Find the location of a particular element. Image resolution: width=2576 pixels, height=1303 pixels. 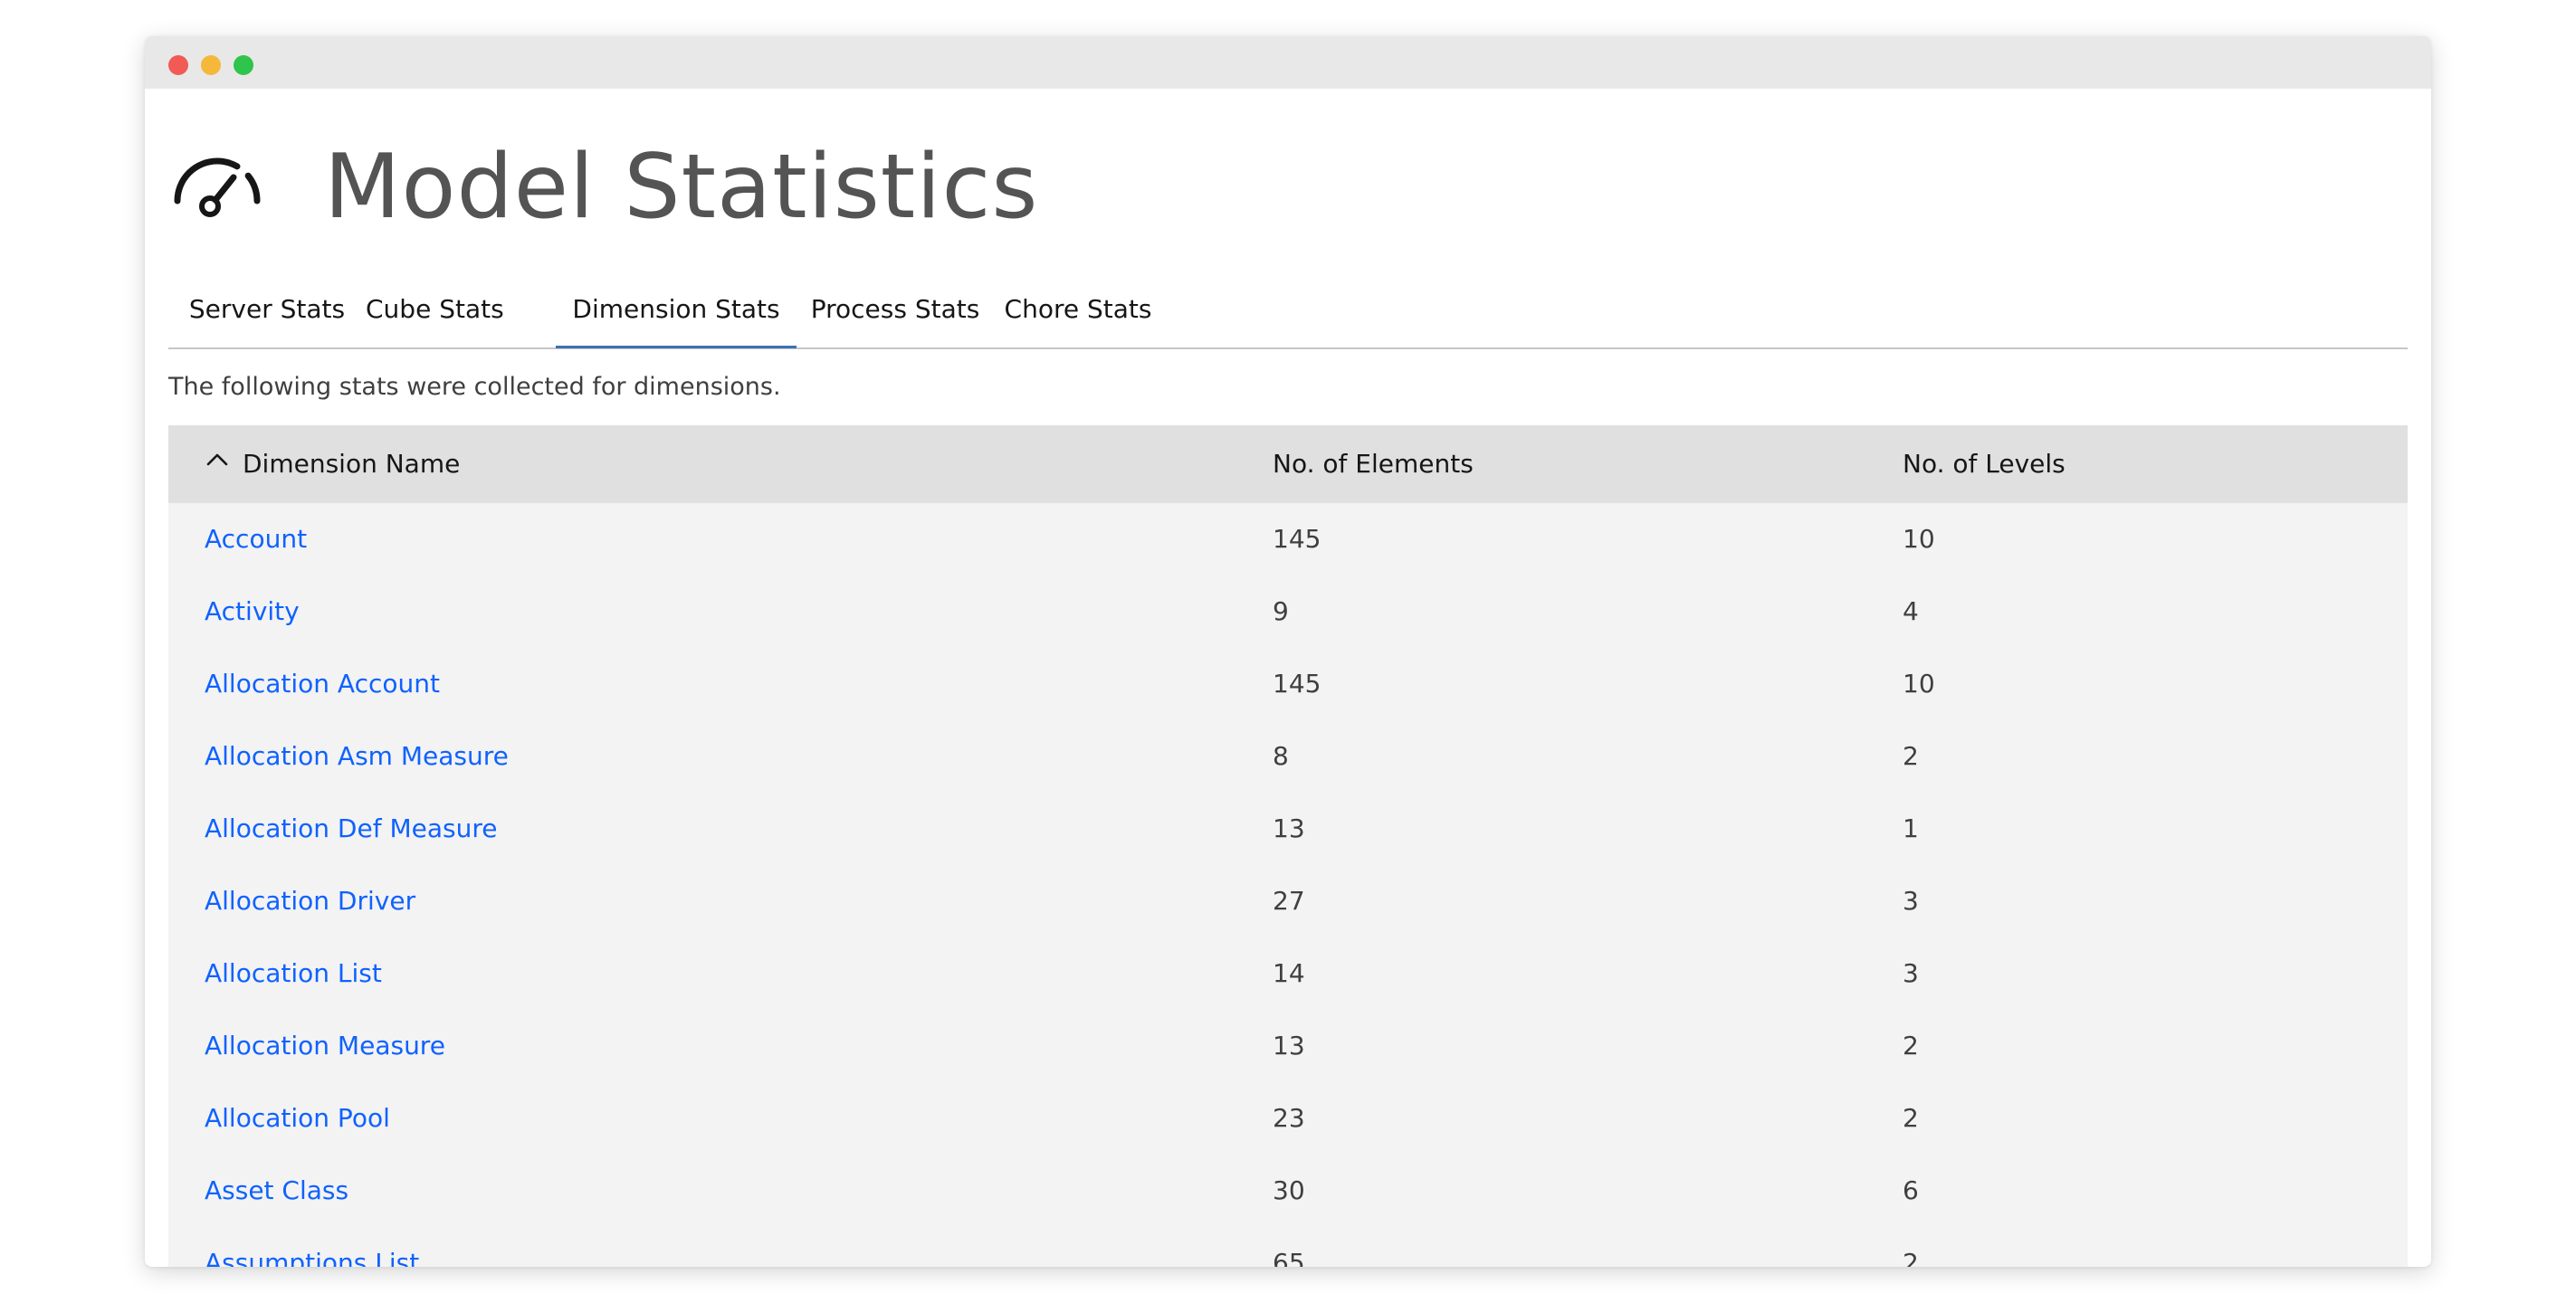

column-header-dimension-name: Dimension Name is located at coordinates (333, 464).